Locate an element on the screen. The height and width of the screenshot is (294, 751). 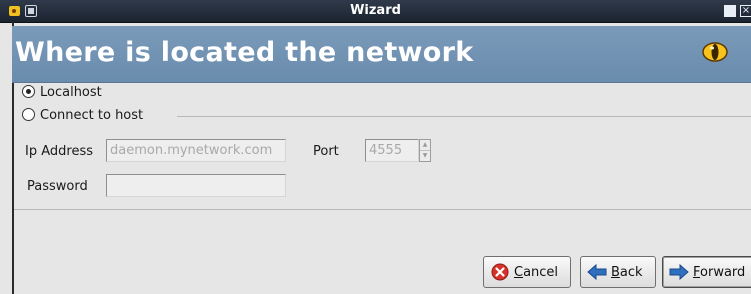
forward-button-label: Forward is located at coordinates (719, 272).